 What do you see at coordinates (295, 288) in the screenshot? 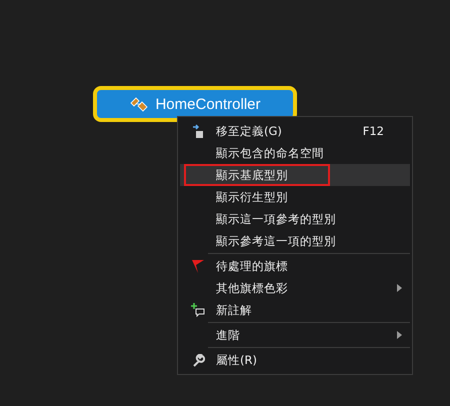
I see `menu-item: 其他旗標色彩` at bounding box center [295, 288].